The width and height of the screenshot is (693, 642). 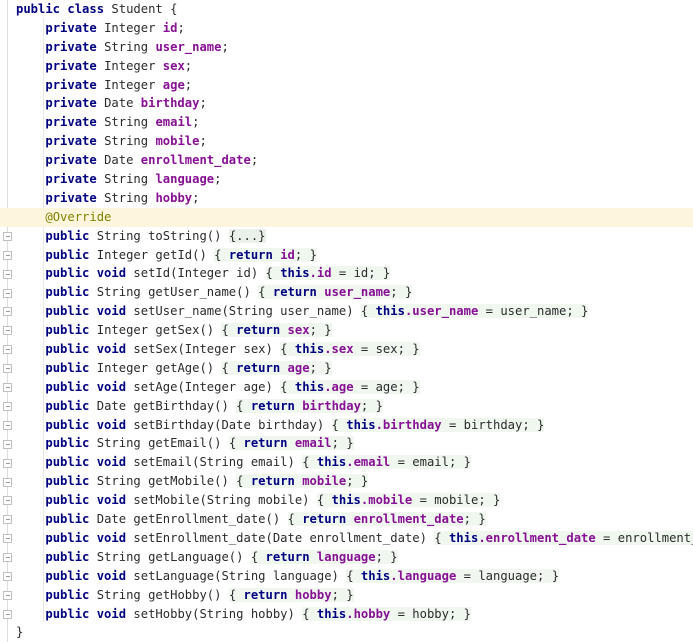 I want to click on code-line: public String toString() {...}, so click(x=346, y=236).